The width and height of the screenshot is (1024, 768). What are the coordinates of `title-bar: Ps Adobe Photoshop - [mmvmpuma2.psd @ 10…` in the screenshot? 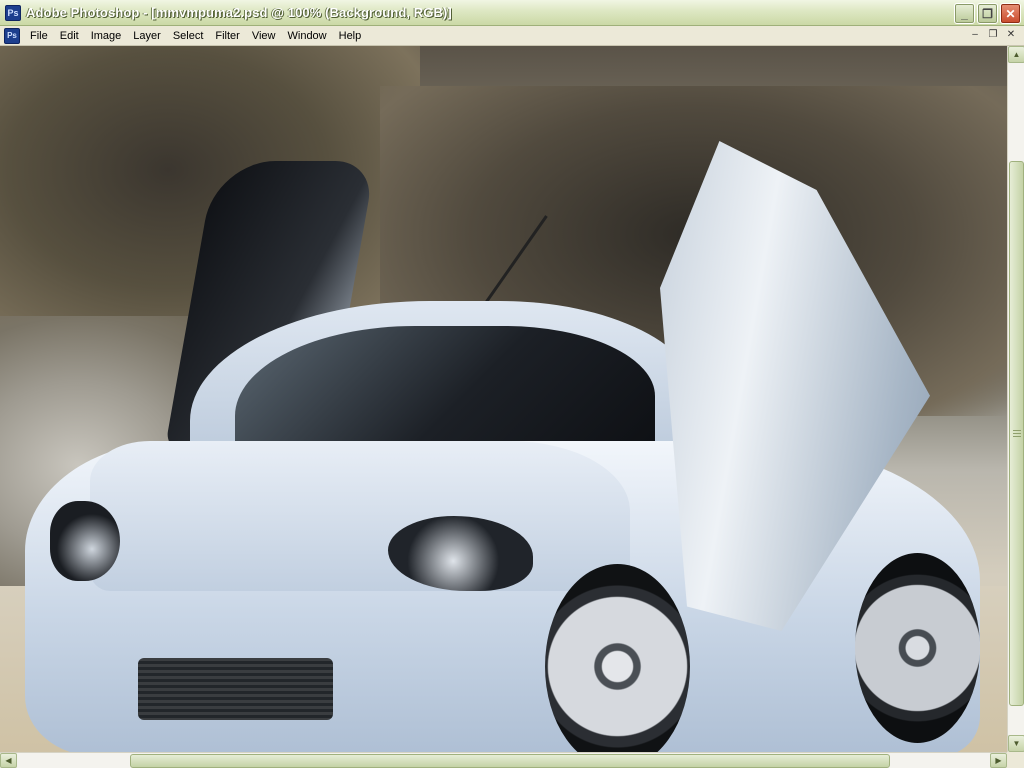 It's located at (512, 13).